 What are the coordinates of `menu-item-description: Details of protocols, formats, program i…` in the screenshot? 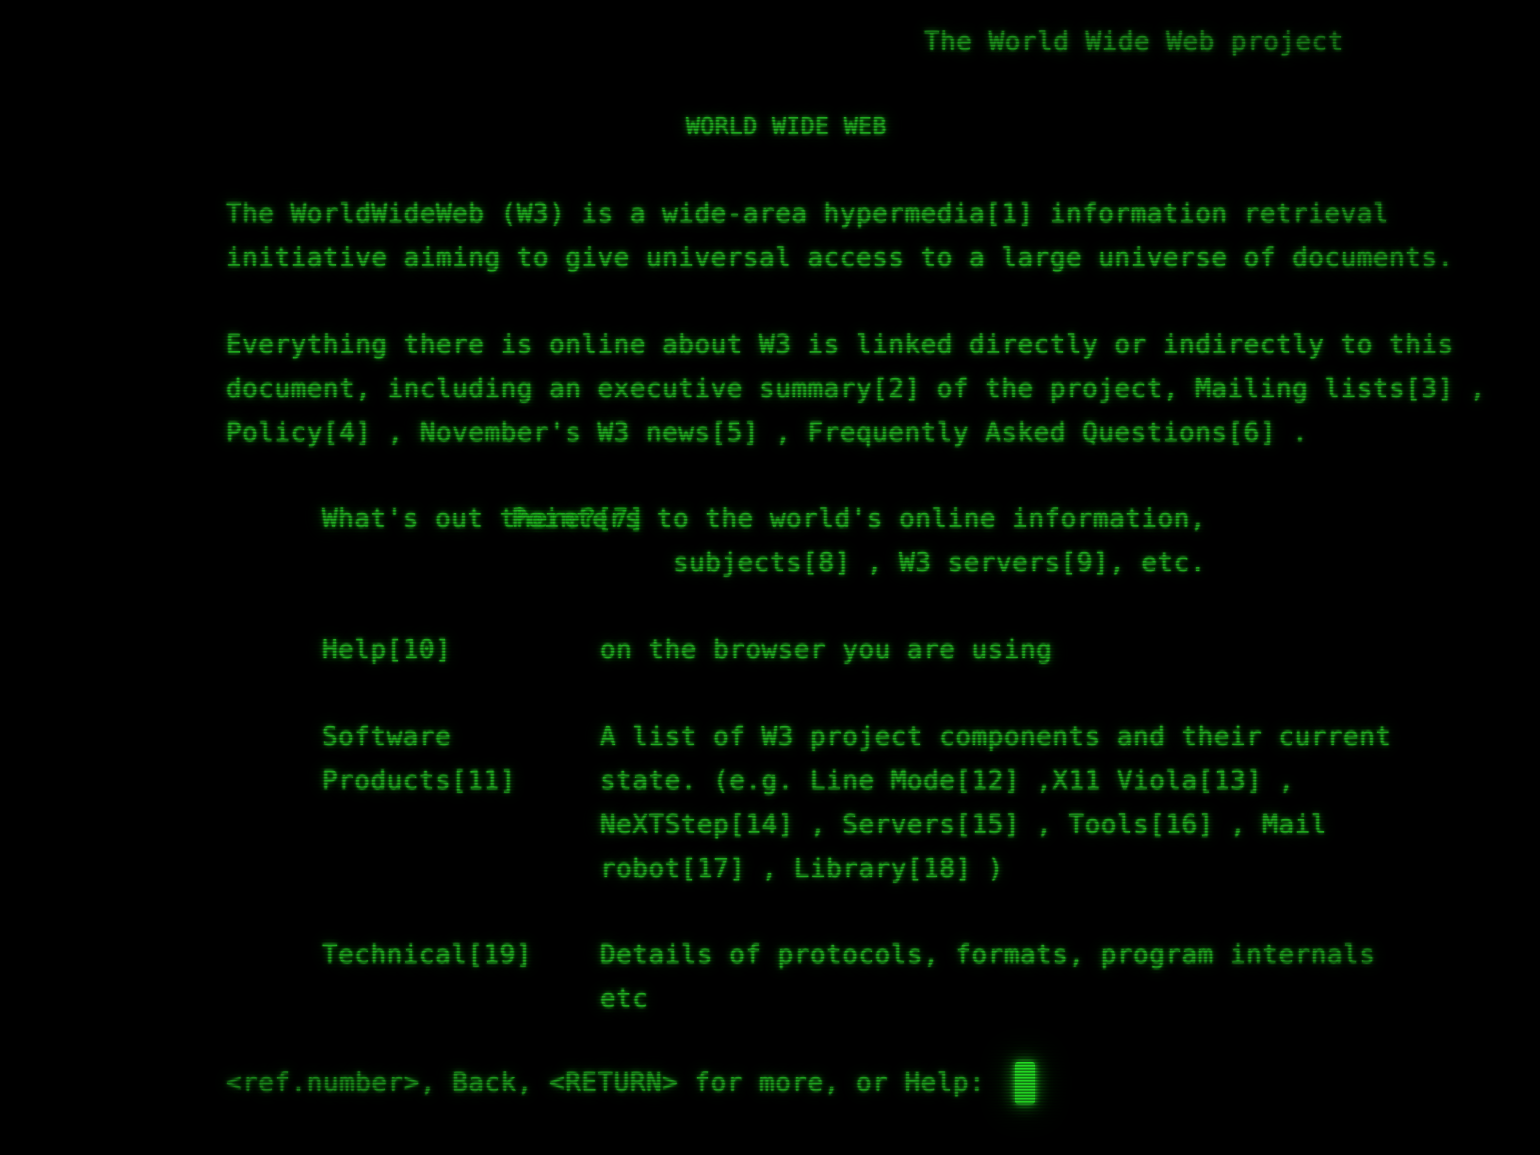 It's located at (988, 977).